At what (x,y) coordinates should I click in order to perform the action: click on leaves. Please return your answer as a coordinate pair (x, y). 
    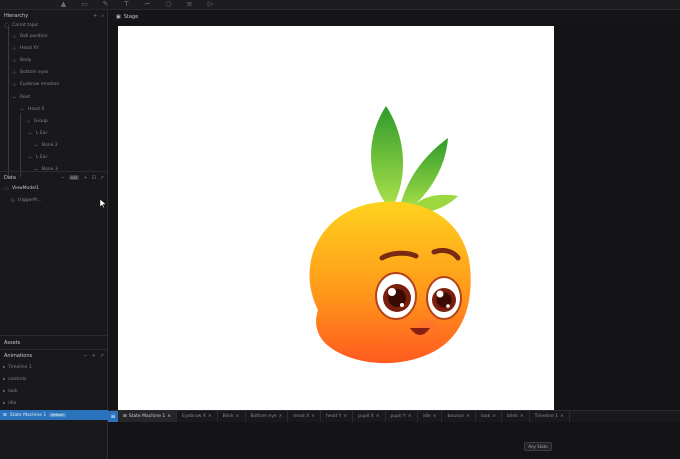
    Looking at the image, I should click on (414, 160).